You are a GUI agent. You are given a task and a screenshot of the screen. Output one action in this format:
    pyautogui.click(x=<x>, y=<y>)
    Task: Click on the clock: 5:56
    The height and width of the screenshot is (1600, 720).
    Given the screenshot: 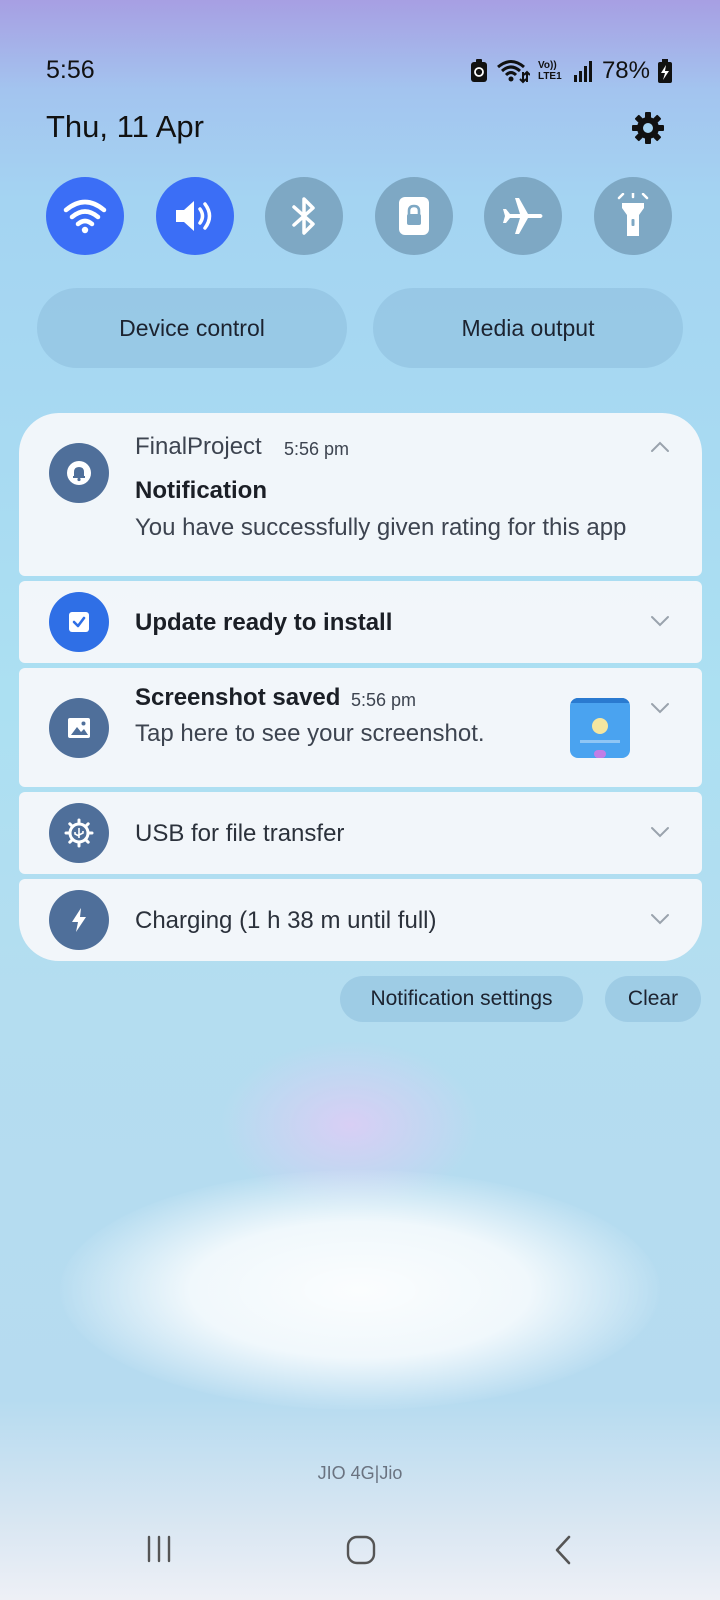 What is the action you would take?
    pyautogui.click(x=70, y=70)
    